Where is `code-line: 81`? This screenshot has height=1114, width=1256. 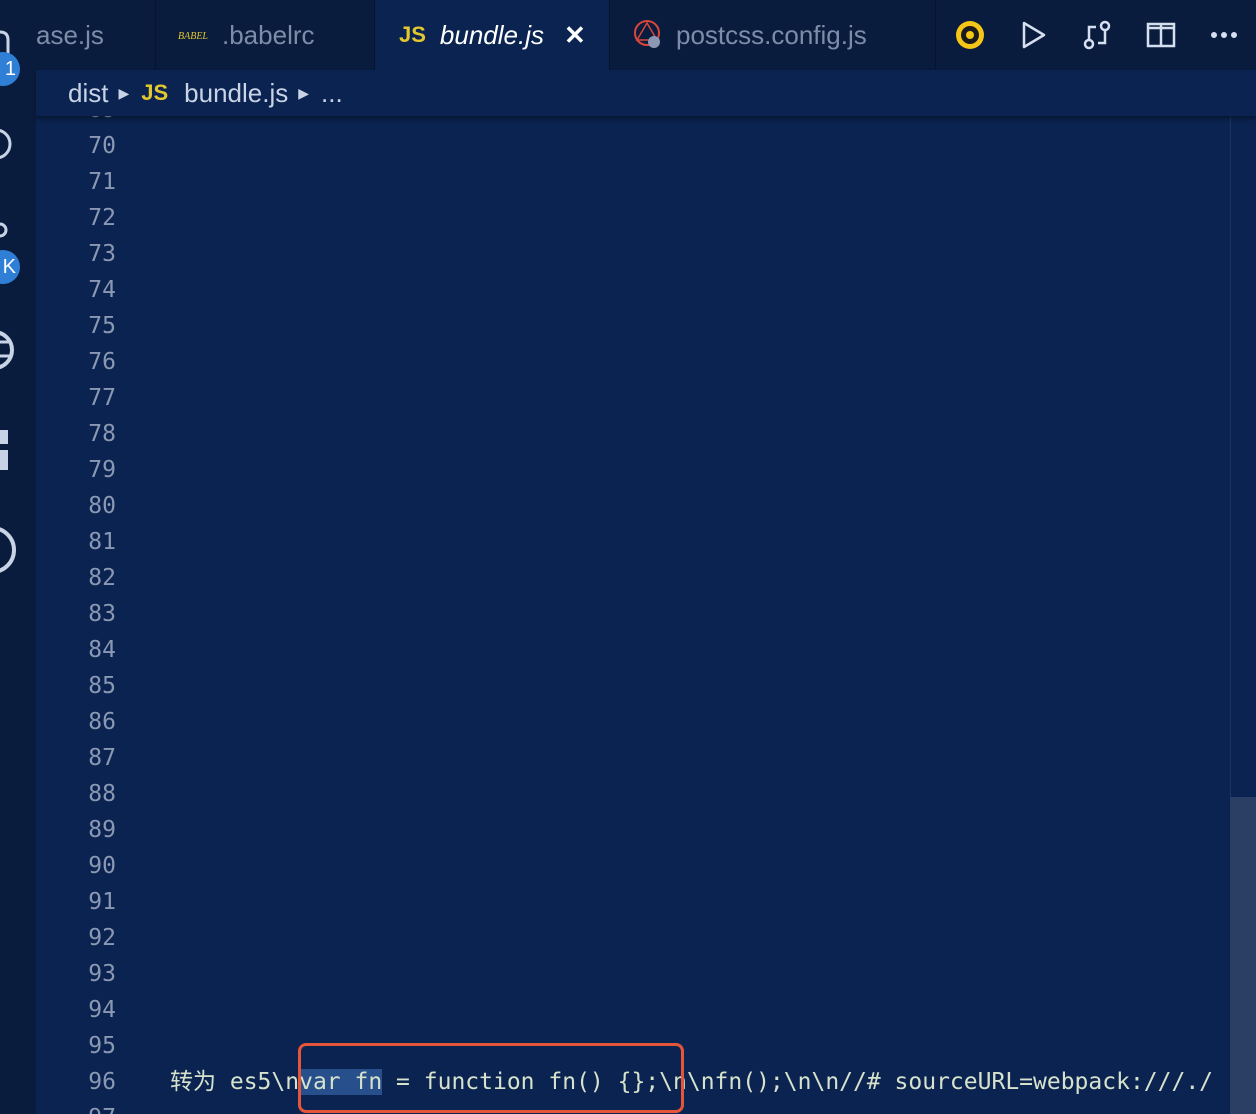
code-line: 81 is located at coordinates (633, 542).